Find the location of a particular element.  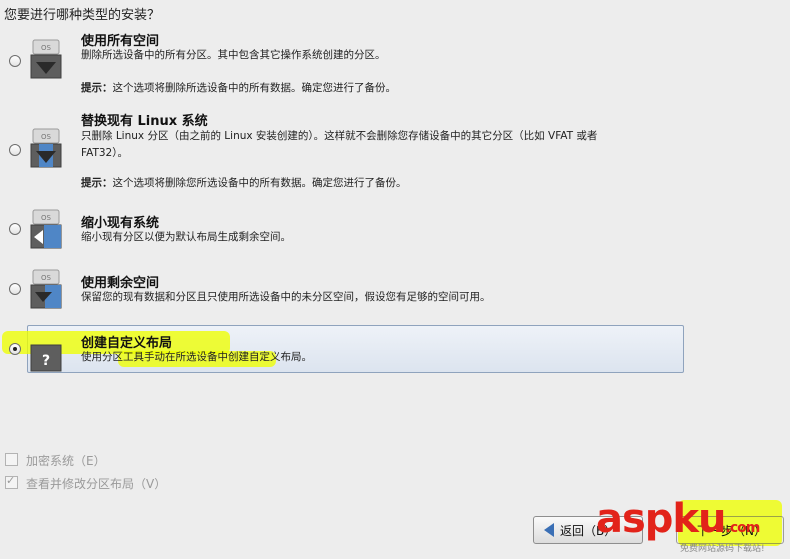

radio-replace-linux is located at coordinates (15, 150).